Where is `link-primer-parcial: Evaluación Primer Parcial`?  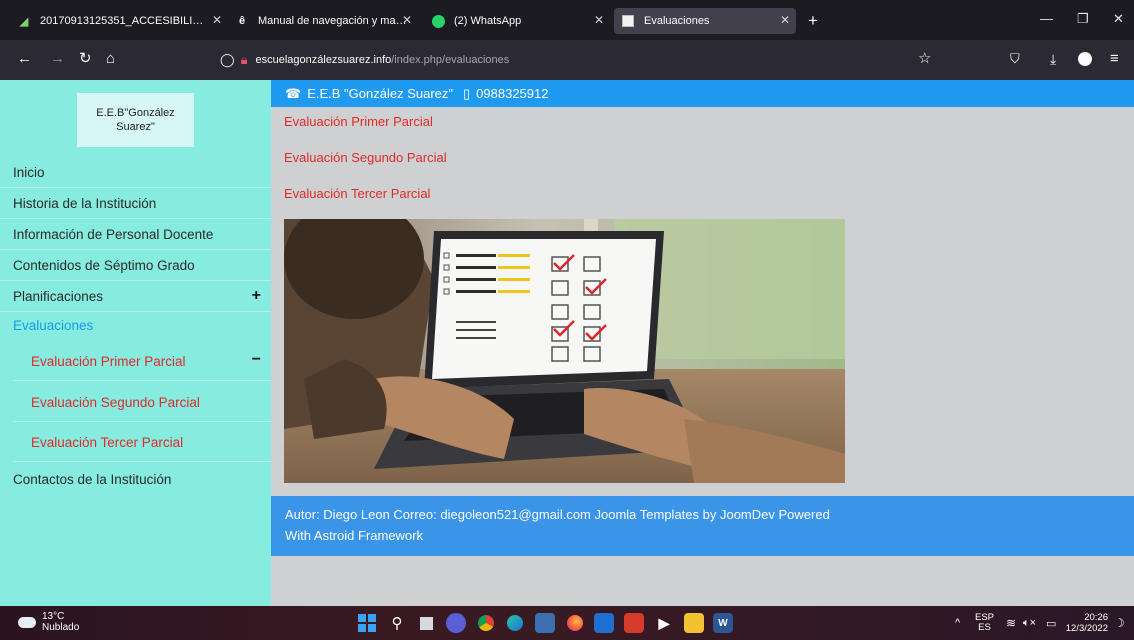
link-primer-parcial: Evaluación Primer Parcial is located at coordinates (358, 121).